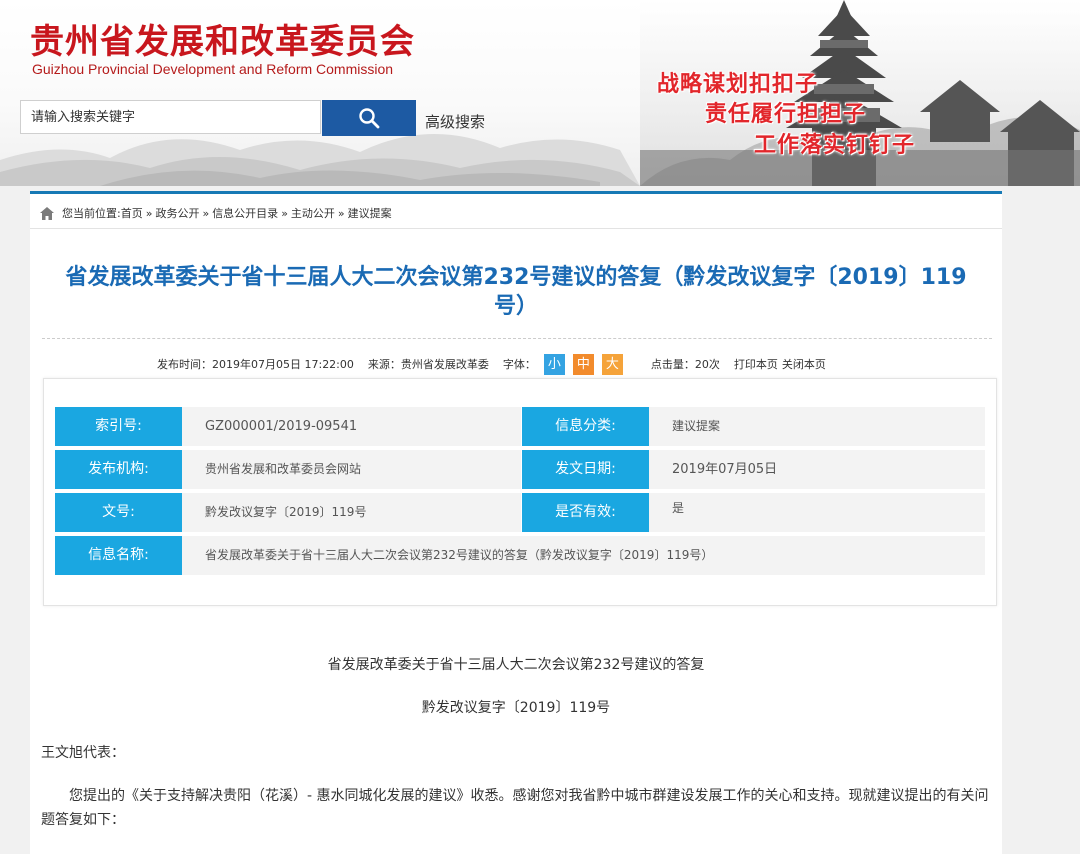 Image resolution: width=1080 pixels, height=854 pixels. Describe the element at coordinates (817, 469) in the screenshot. I see `date-value: 2019年07月05日` at that location.